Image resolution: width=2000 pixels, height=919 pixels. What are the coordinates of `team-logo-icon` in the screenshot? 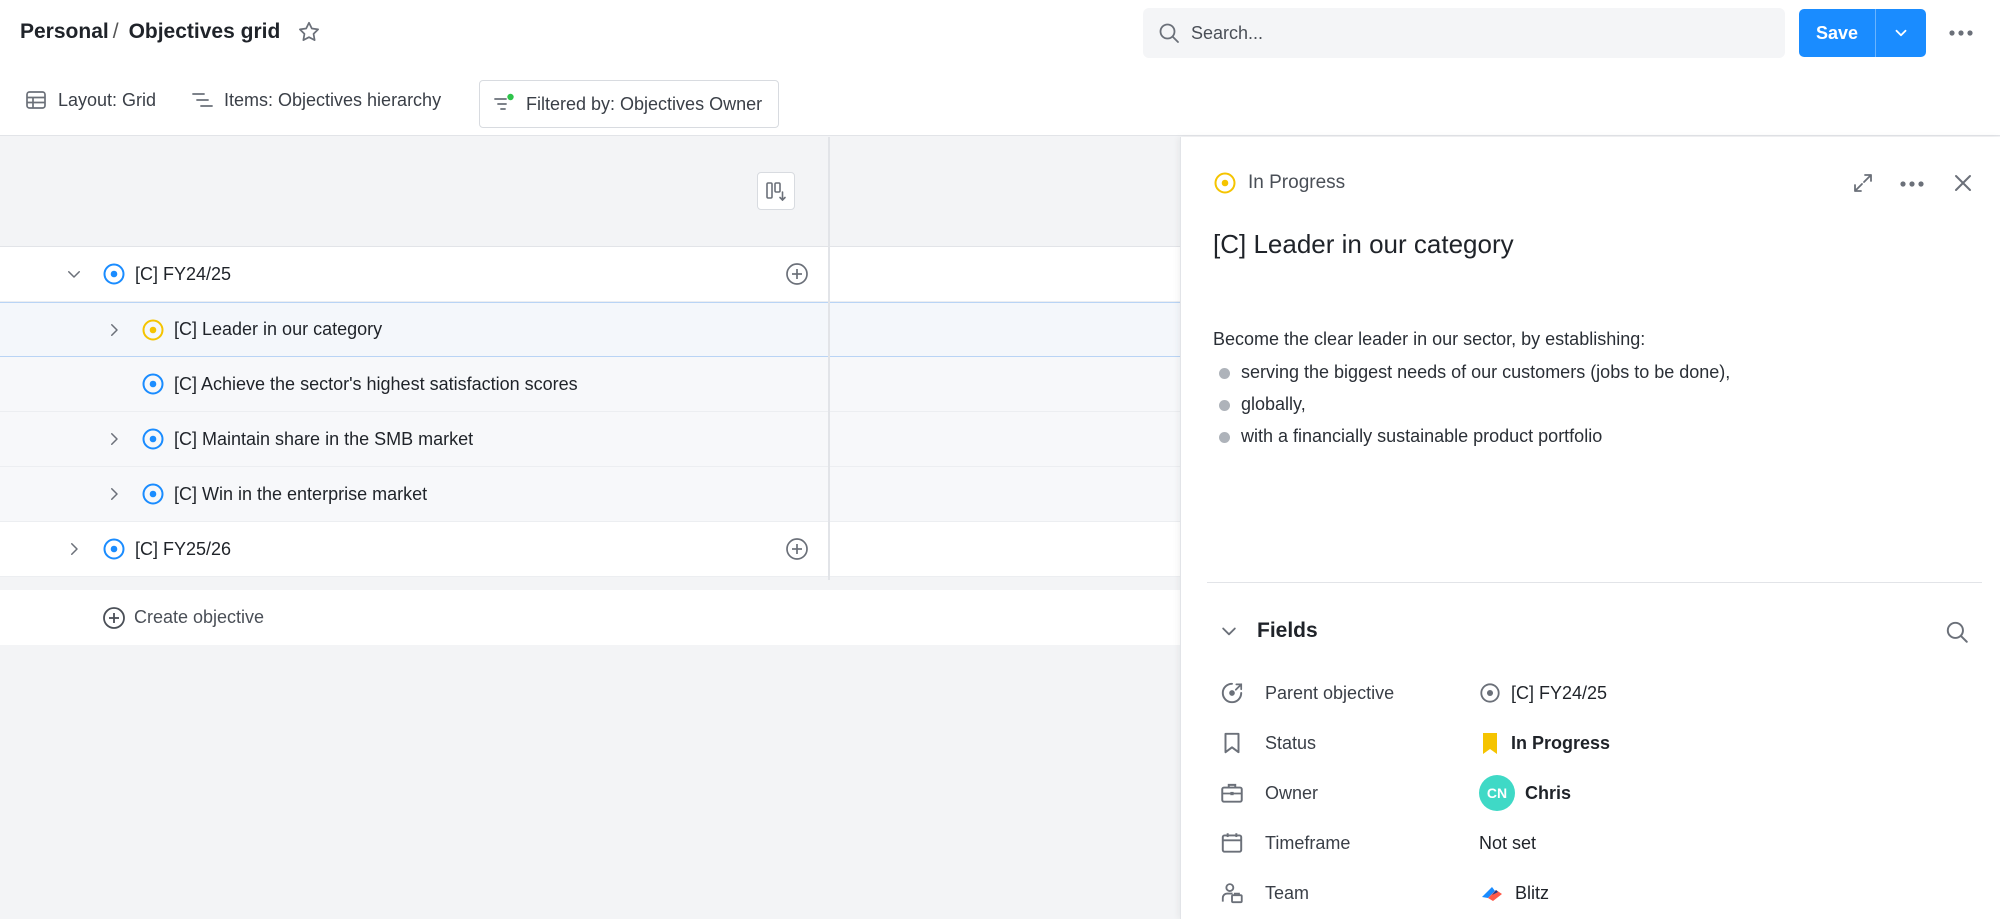 It's located at (1492, 893).